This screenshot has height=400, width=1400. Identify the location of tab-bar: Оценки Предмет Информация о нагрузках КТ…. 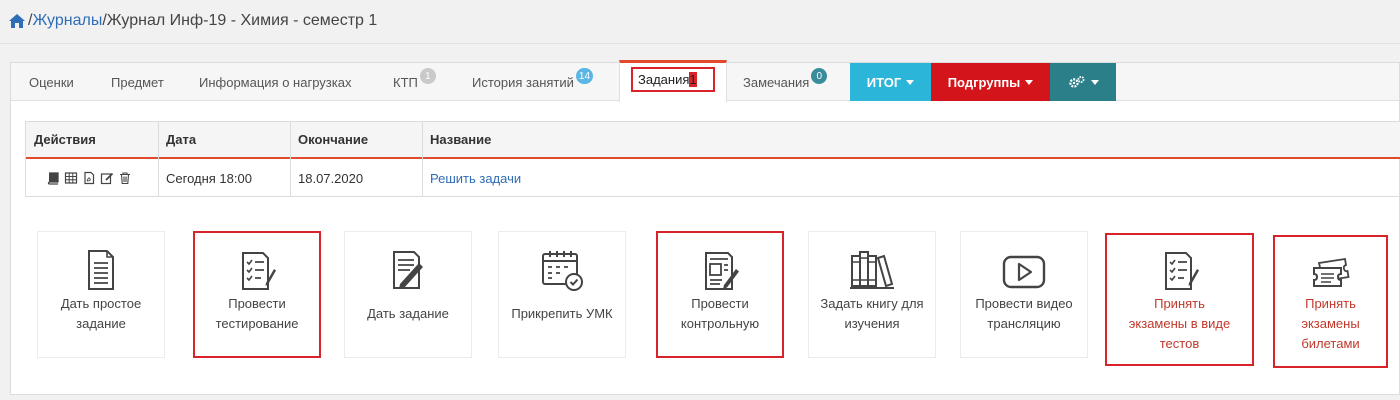
(705, 81).